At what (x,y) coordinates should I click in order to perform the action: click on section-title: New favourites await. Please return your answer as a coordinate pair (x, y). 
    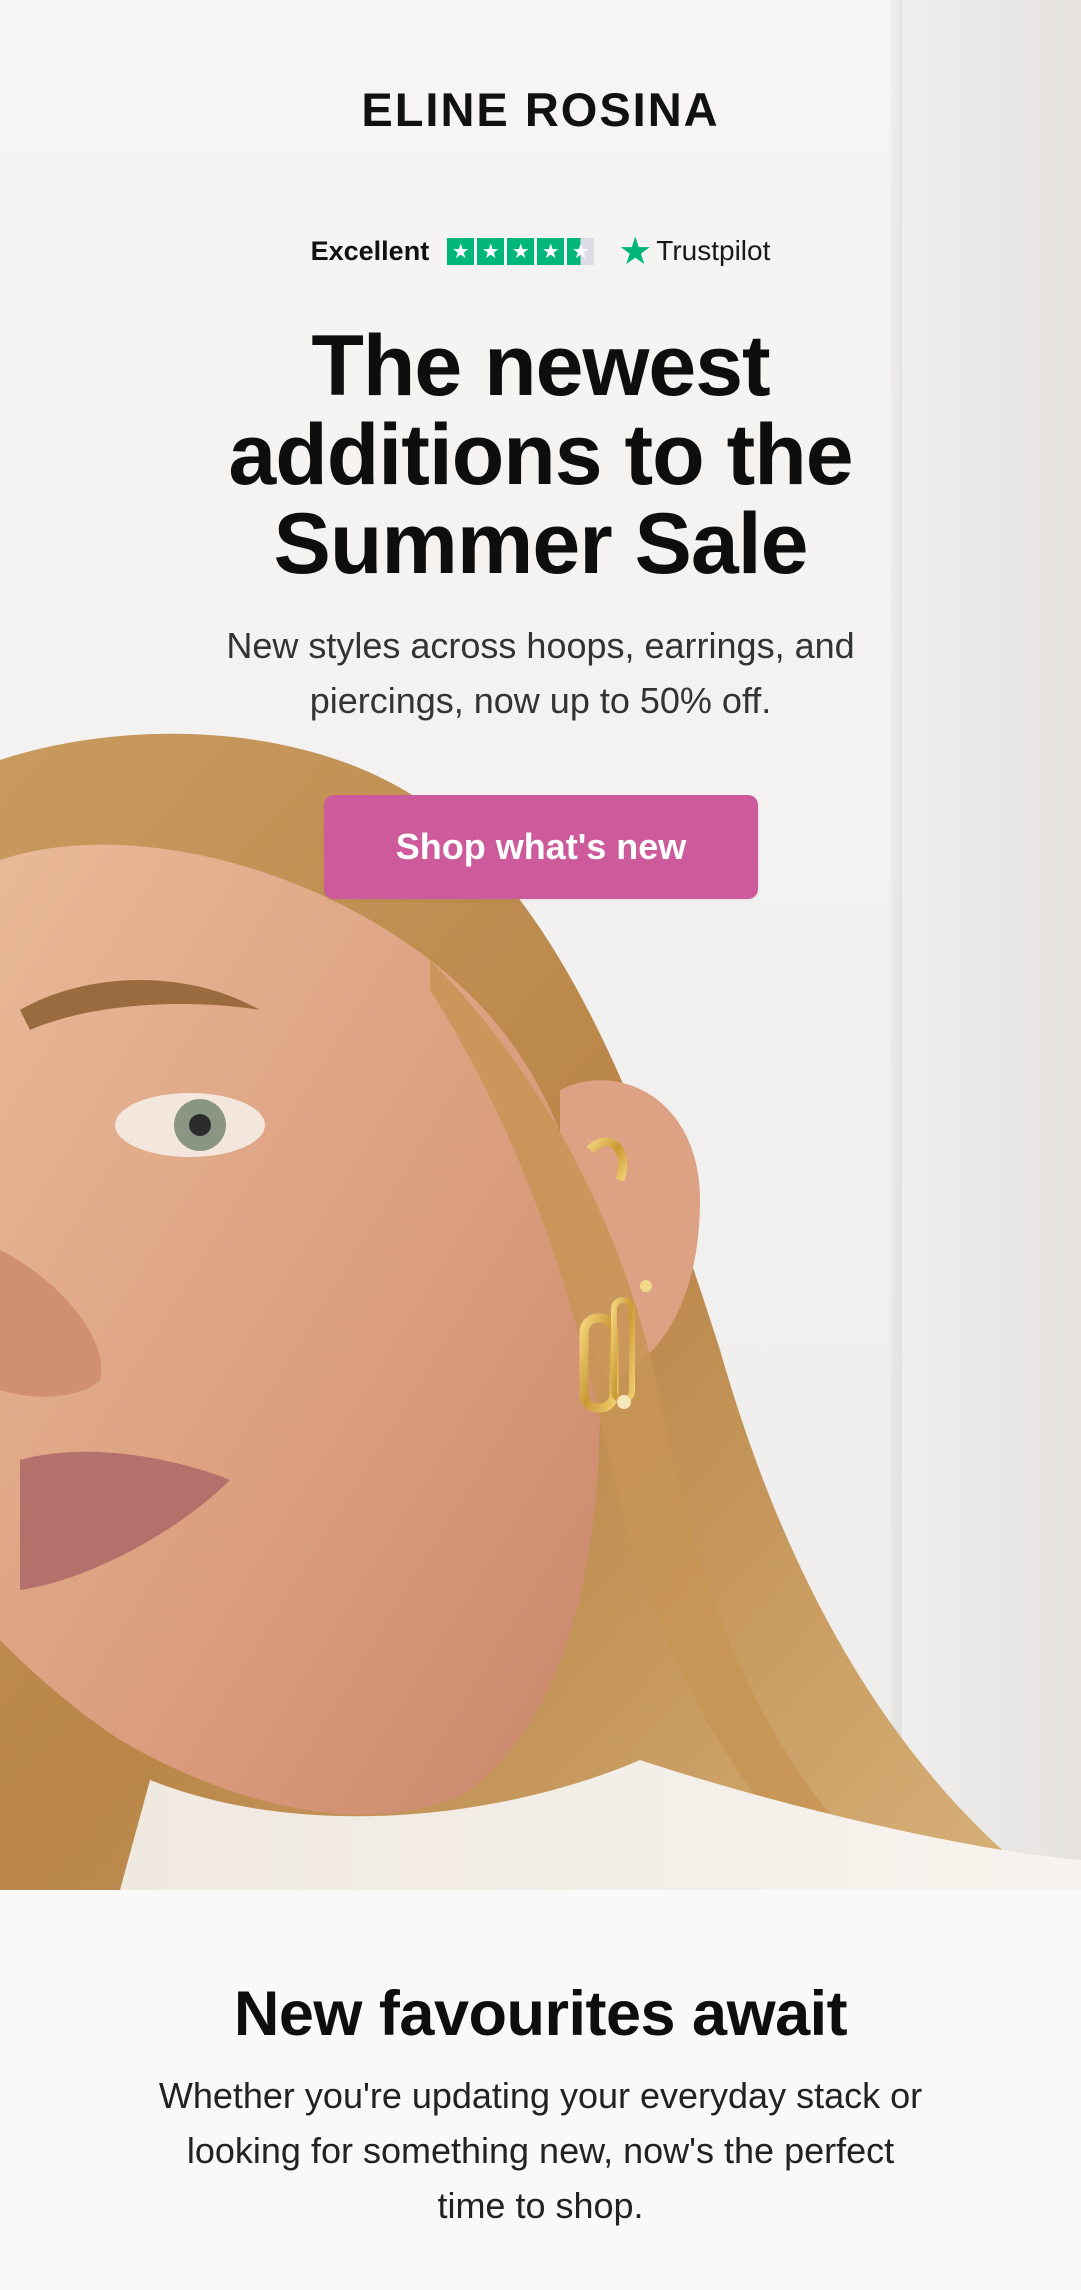
    Looking at the image, I should click on (540, 2014).